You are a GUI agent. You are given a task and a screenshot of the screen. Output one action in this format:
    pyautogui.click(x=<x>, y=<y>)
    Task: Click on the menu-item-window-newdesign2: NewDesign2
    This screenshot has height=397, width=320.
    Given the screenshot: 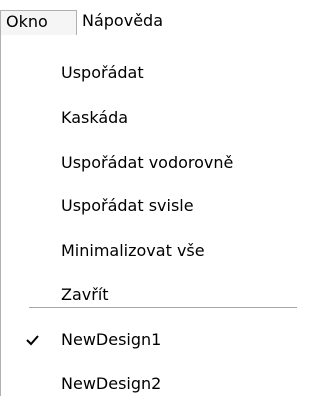 What is the action you would take?
    pyautogui.click(x=158, y=384)
    